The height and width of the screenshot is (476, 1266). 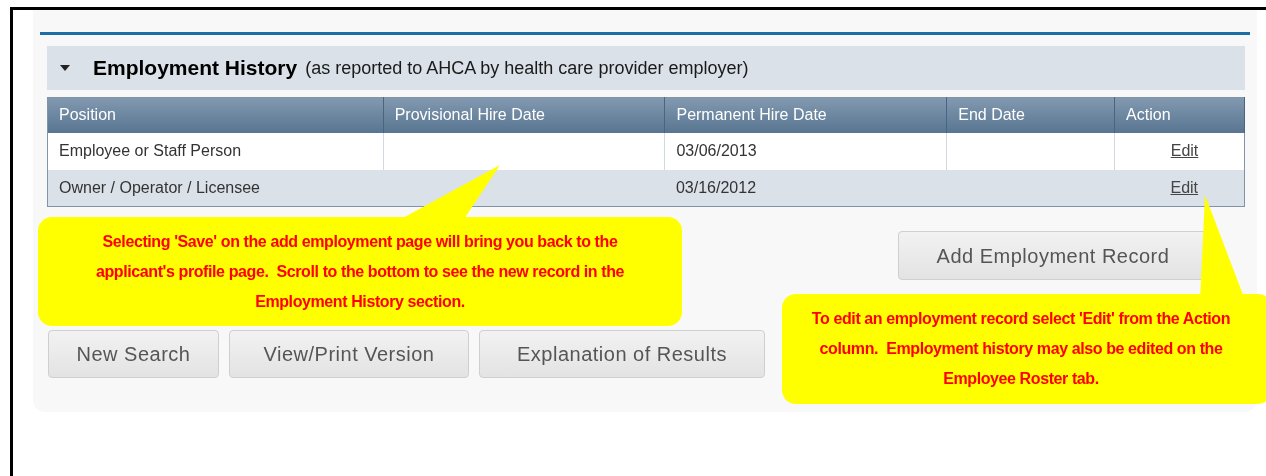 I want to click on column-header: Permanent Hire Date, so click(x=805, y=115).